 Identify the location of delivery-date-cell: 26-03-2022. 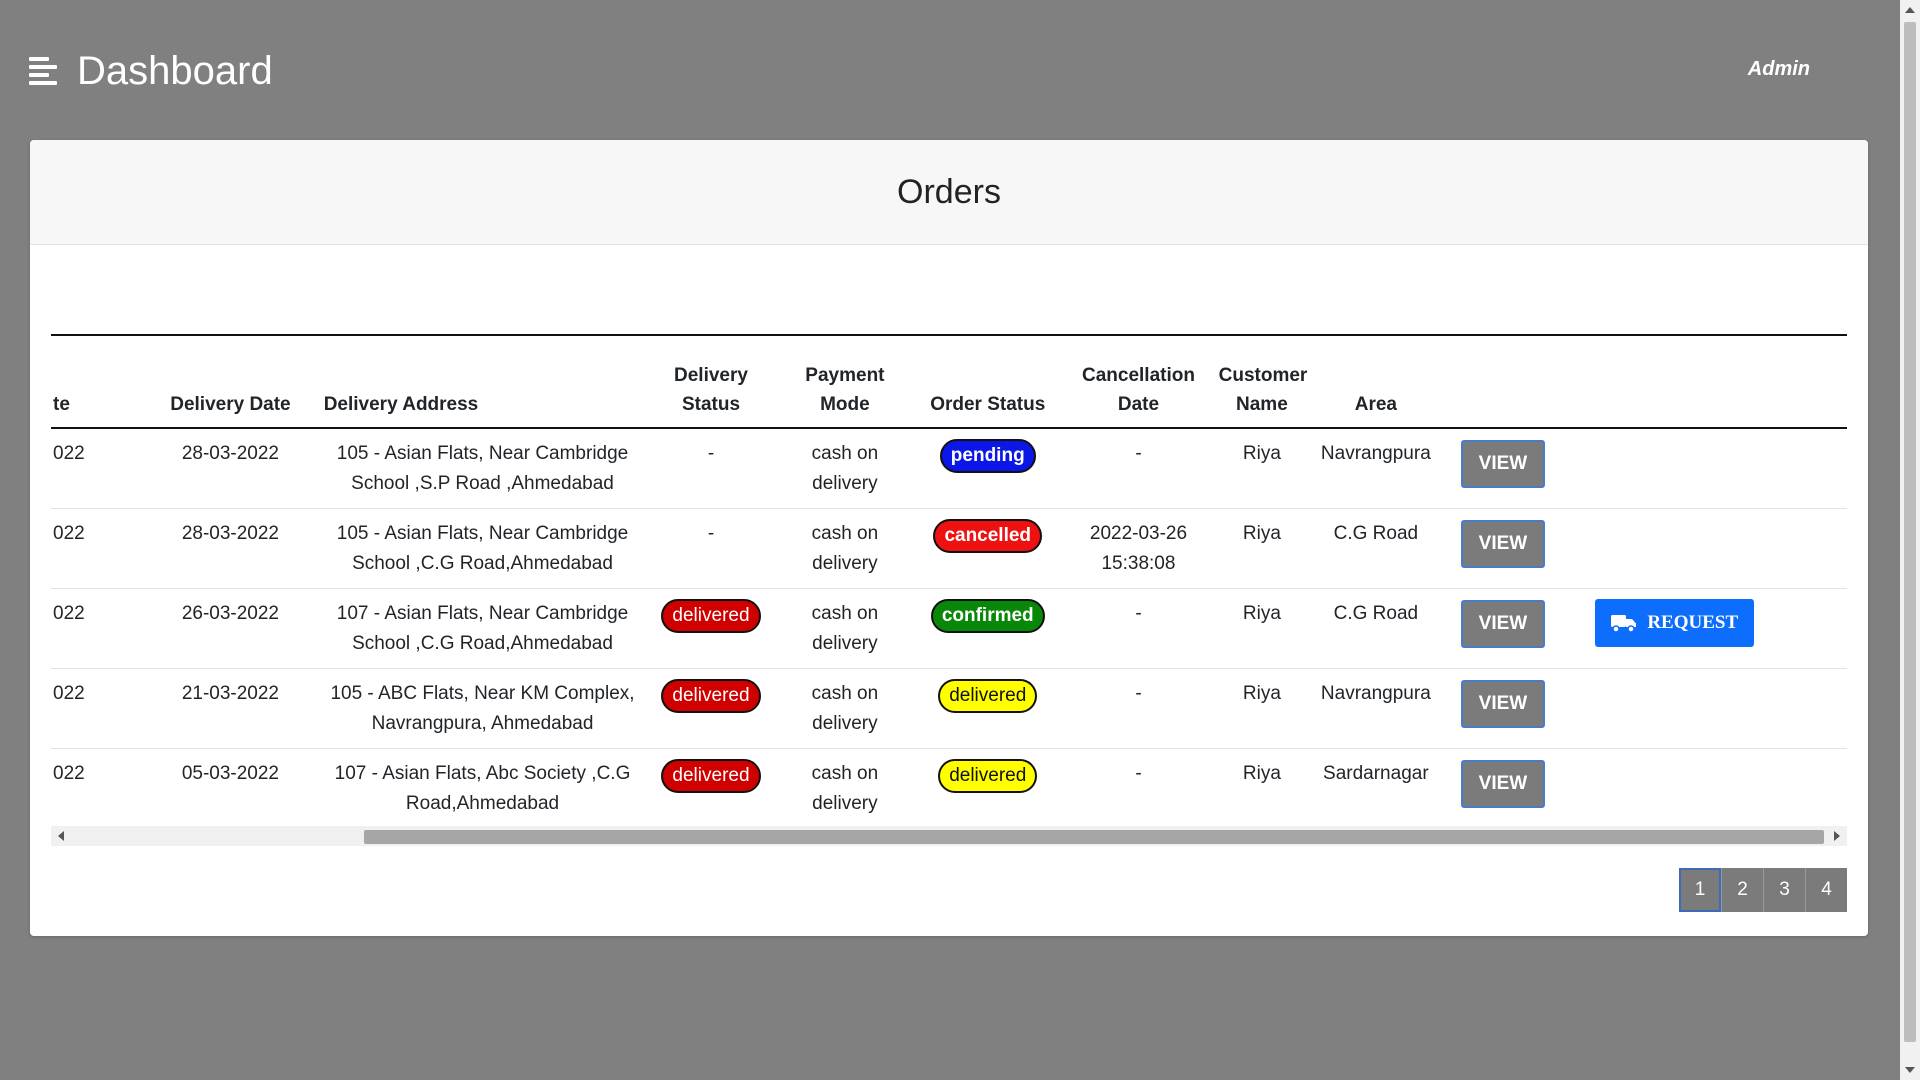
(230, 628).